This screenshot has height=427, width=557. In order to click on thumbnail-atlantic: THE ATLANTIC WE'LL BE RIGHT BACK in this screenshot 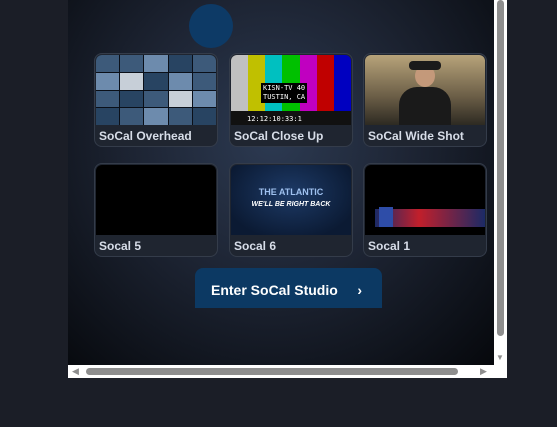, I will do `click(291, 200)`.